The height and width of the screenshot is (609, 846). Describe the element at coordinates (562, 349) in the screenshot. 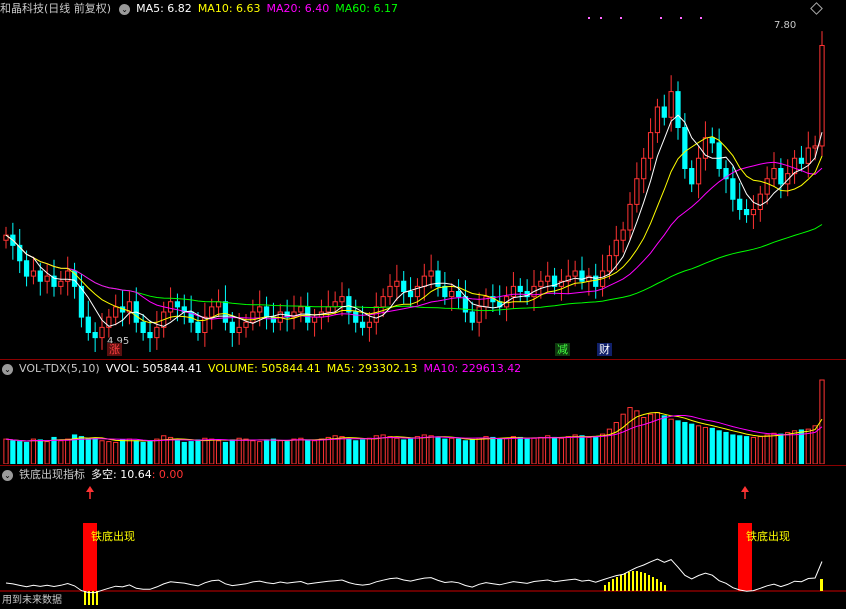

I see `mark-jian: 减` at that location.